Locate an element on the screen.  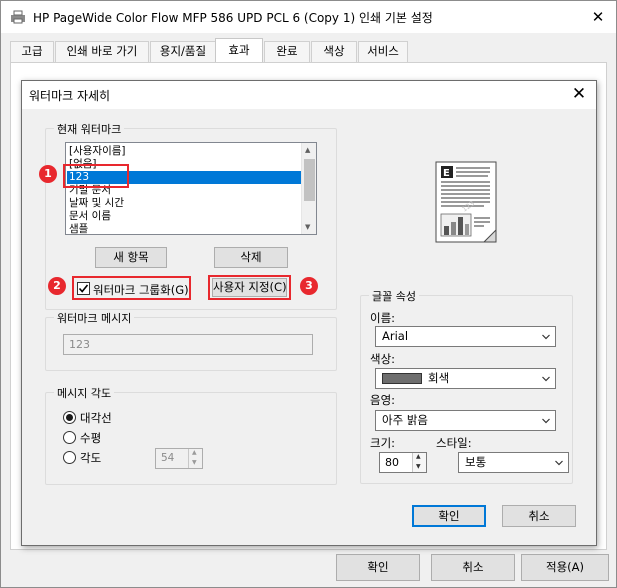
tab-finishing: 완료 is located at coordinates (287, 51).